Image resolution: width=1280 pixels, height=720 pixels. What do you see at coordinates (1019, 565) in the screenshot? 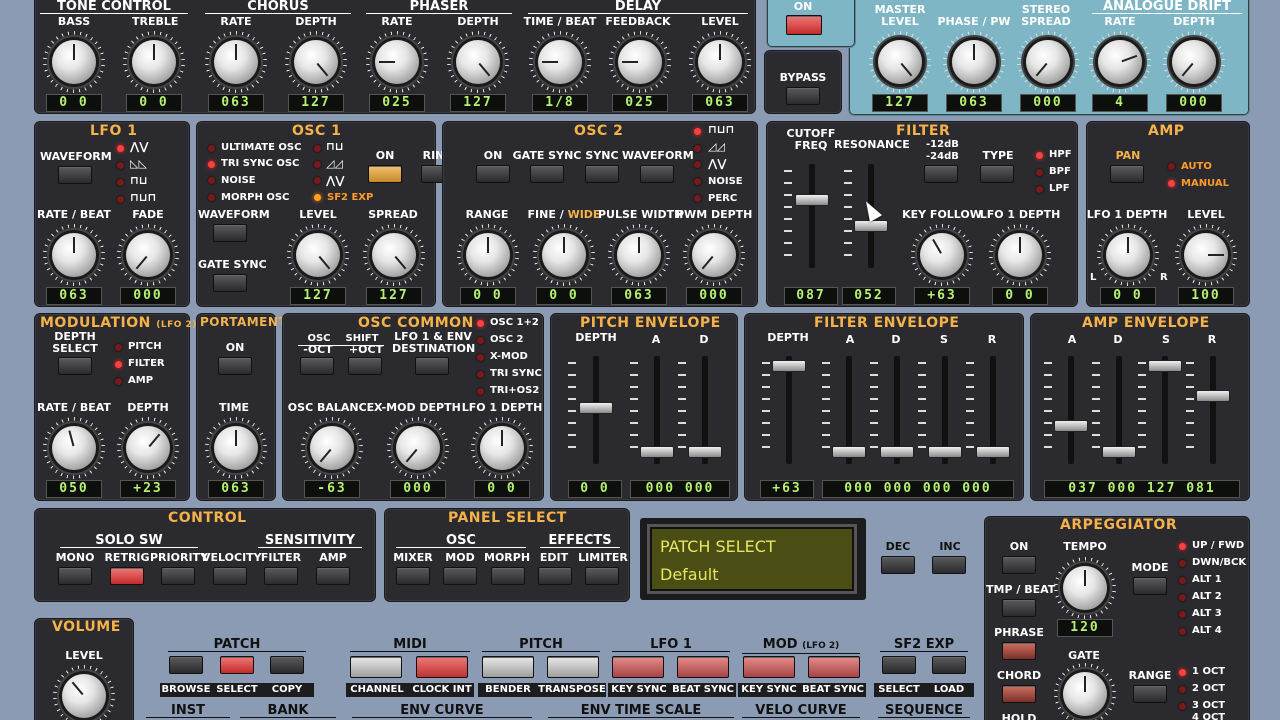
I see `arp-on-button` at bounding box center [1019, 565].